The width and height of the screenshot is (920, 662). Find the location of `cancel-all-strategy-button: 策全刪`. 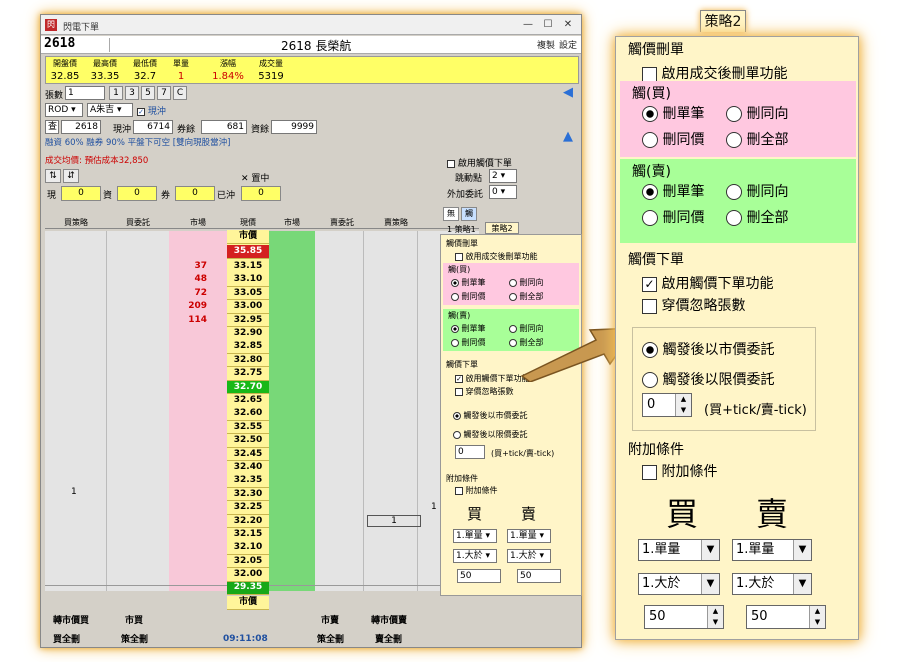

cancel-all-strategy-button: 策全刪 is located at coordinates (134, 638).